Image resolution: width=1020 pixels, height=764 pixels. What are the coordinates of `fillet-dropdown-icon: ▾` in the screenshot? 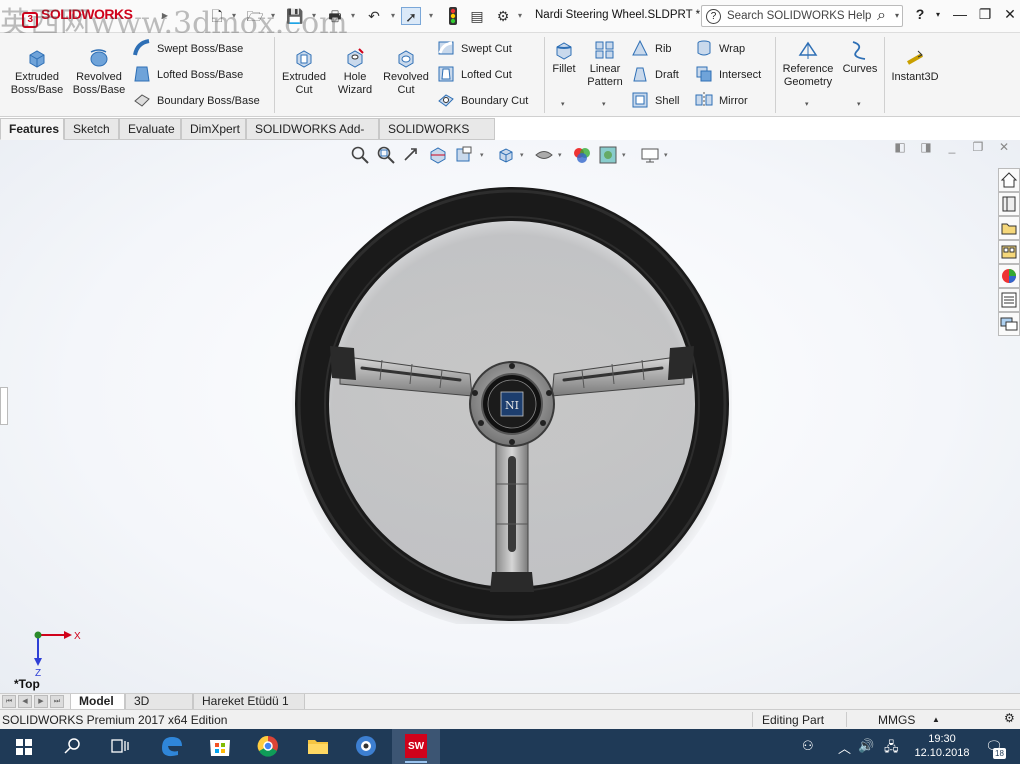 It's located at (563, 104).